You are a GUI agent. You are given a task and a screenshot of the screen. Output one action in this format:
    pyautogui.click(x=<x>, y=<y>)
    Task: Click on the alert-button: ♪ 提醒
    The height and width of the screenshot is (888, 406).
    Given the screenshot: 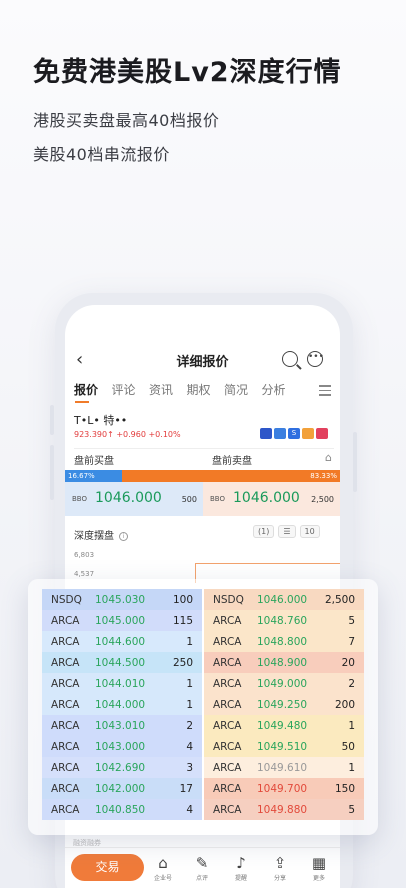 What is the action you would take?
    pyautogui.click(x=241, y=868)
    